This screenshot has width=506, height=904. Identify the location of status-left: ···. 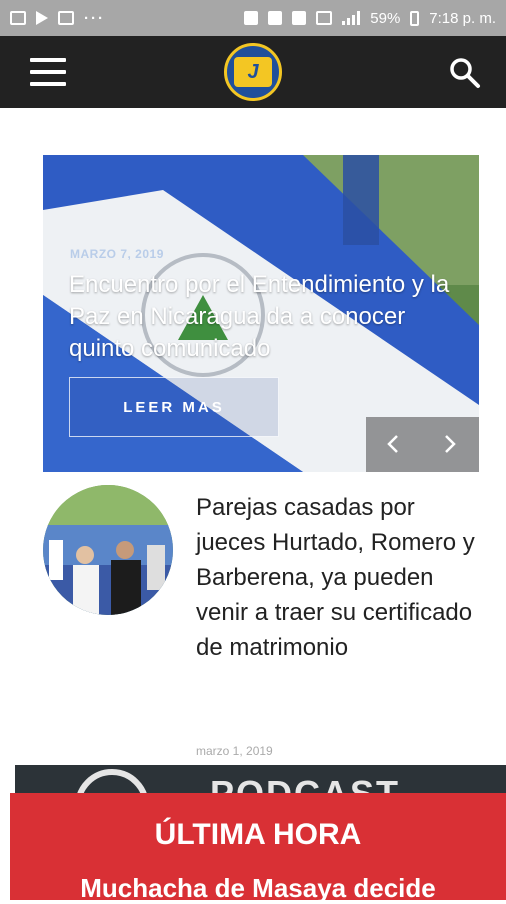
(57, 18).